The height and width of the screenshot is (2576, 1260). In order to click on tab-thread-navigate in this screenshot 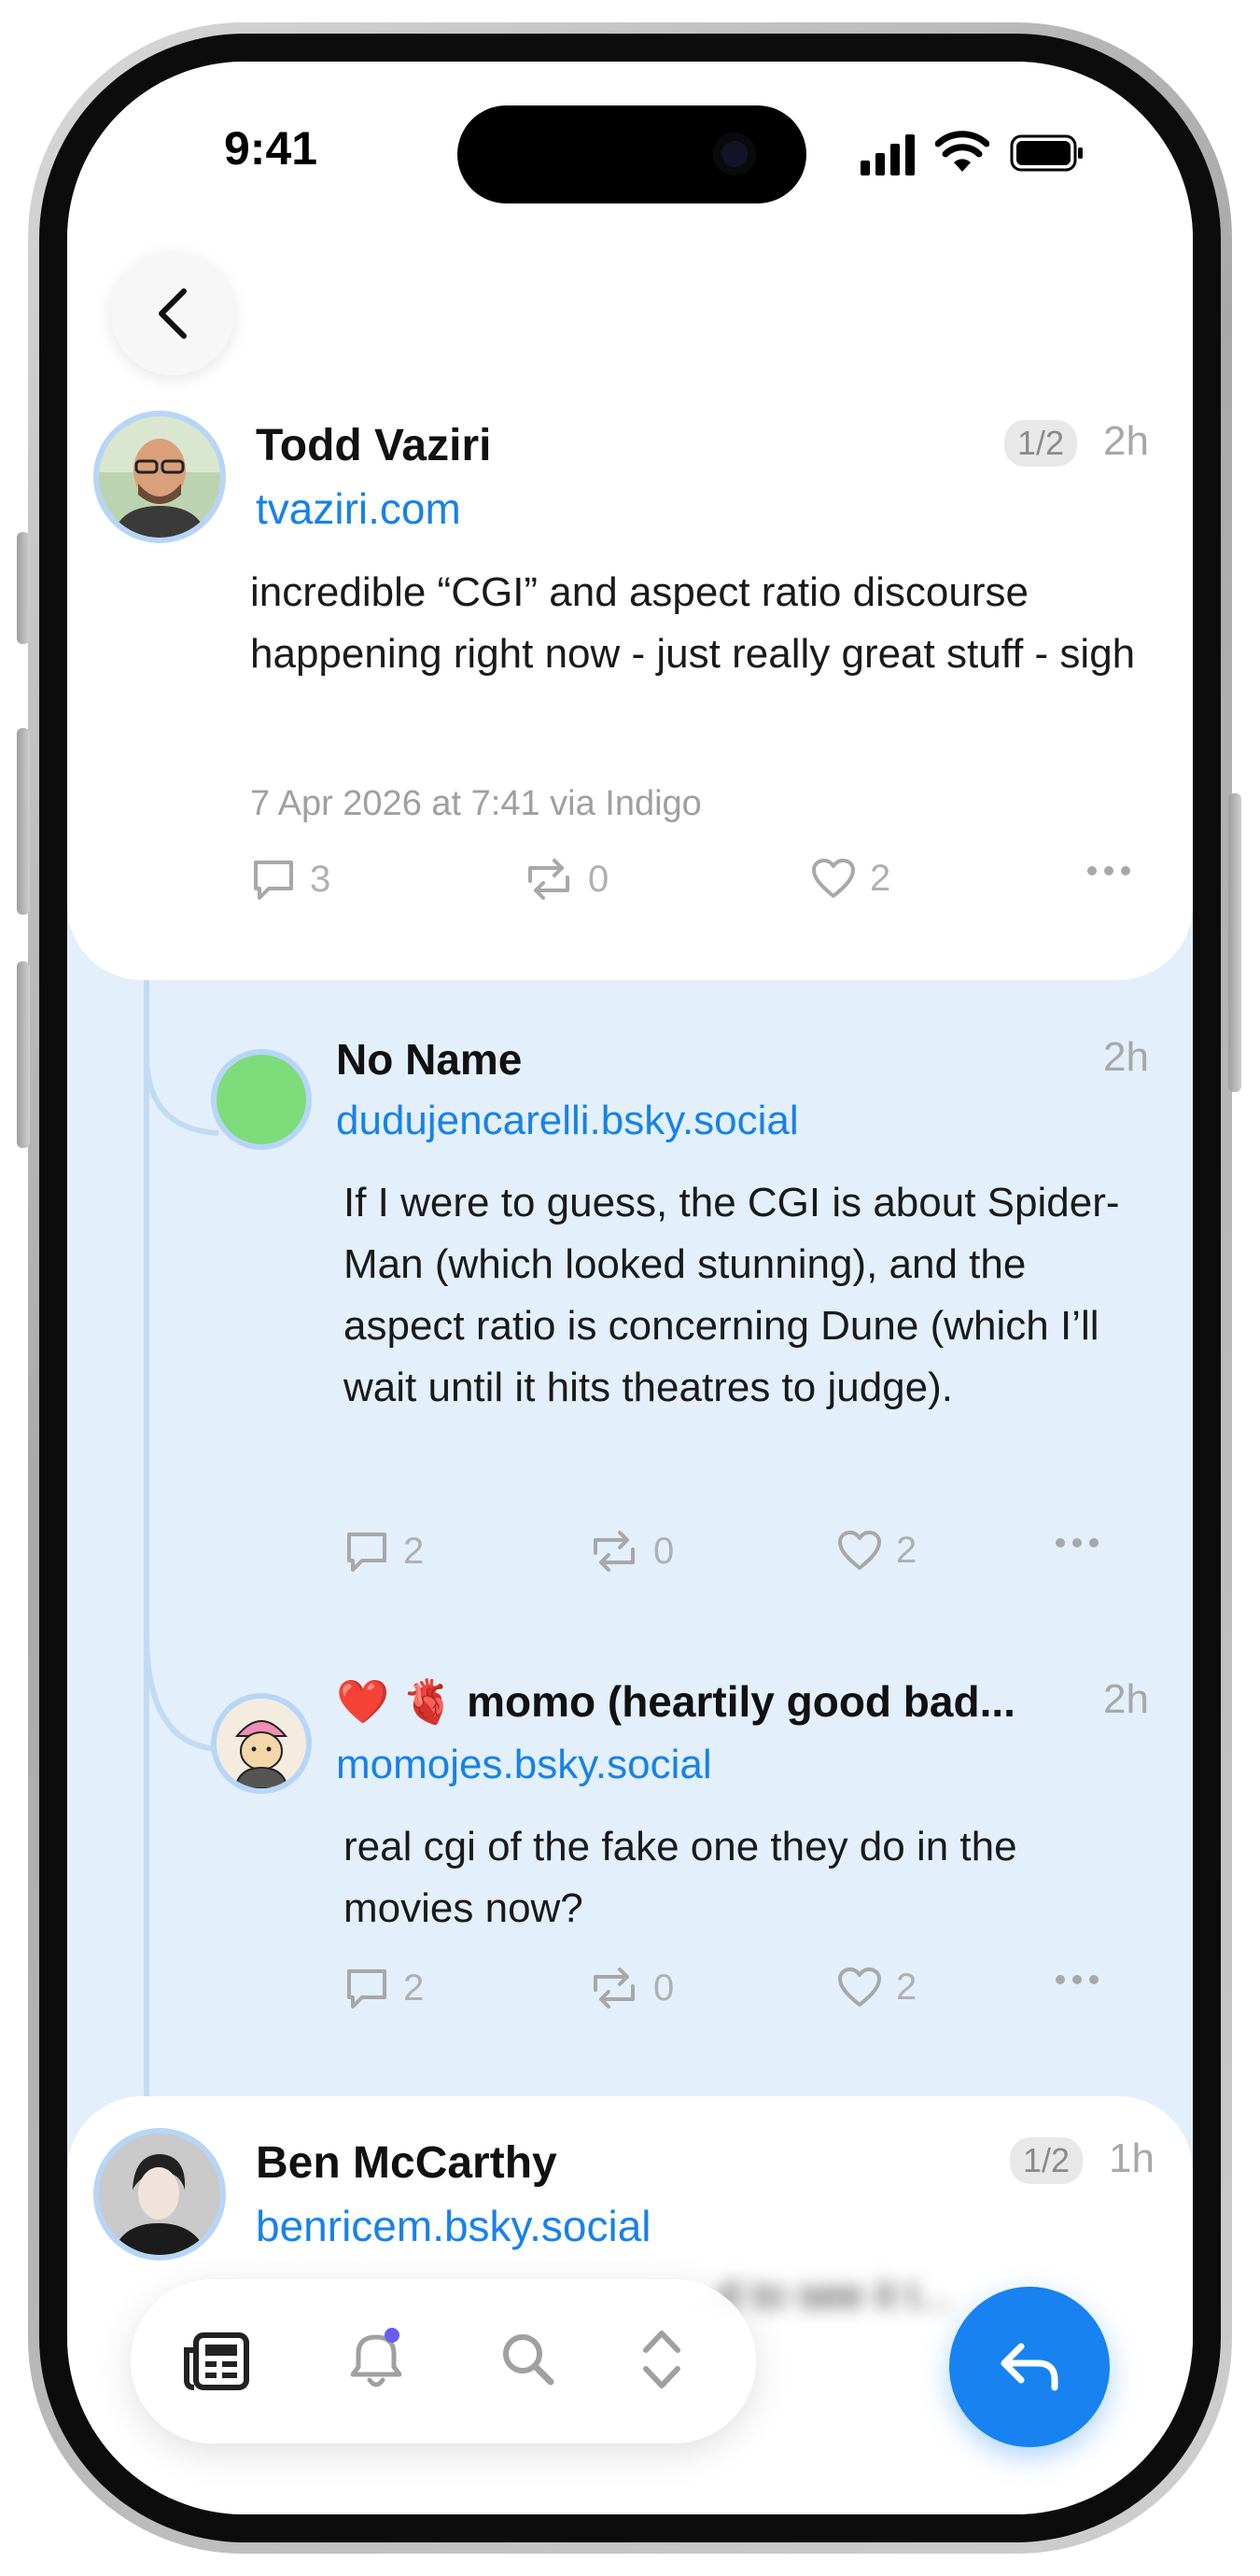, I will do `click(661, 2359)`.